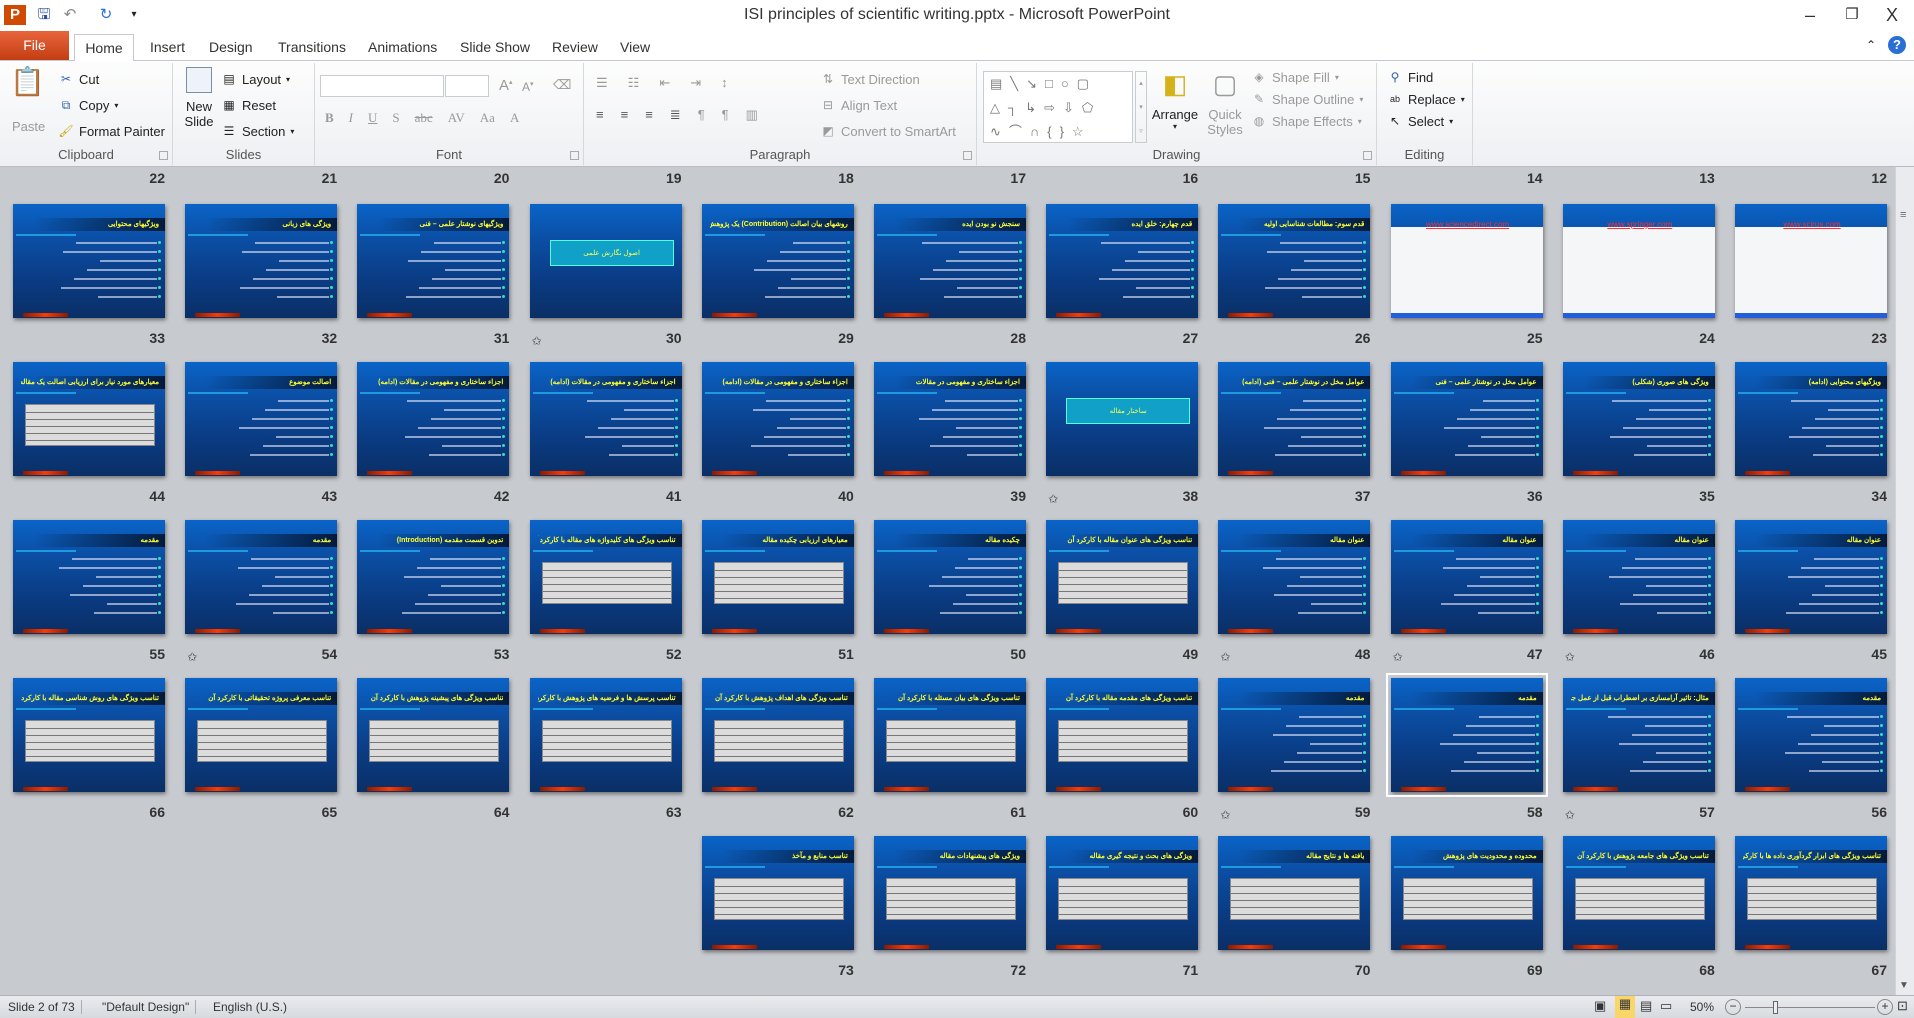  What do you see at coordinates (1294, 419) in the screenshot?
I see `slide-thumbnail: عوامل مخل در نوشتار علمی – فنی (ادامه)` at bounding box center [1294, 419].